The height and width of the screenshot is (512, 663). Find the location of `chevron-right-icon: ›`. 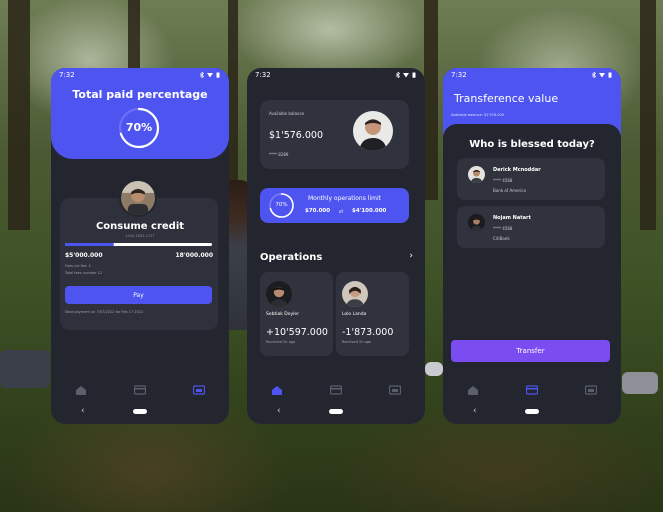

chevron-right-icon: › is located at coordinates (411, 256).